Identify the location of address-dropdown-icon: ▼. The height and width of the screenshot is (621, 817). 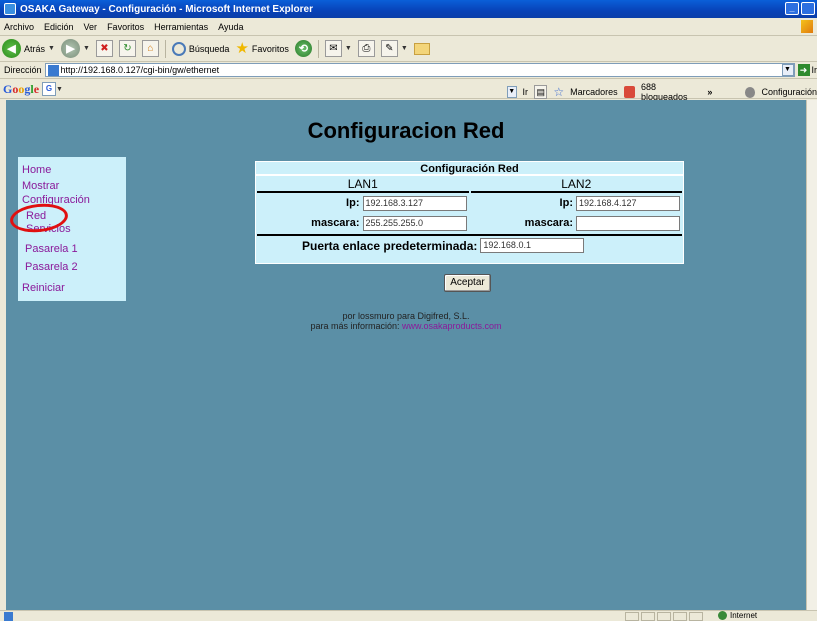
(787, 70).